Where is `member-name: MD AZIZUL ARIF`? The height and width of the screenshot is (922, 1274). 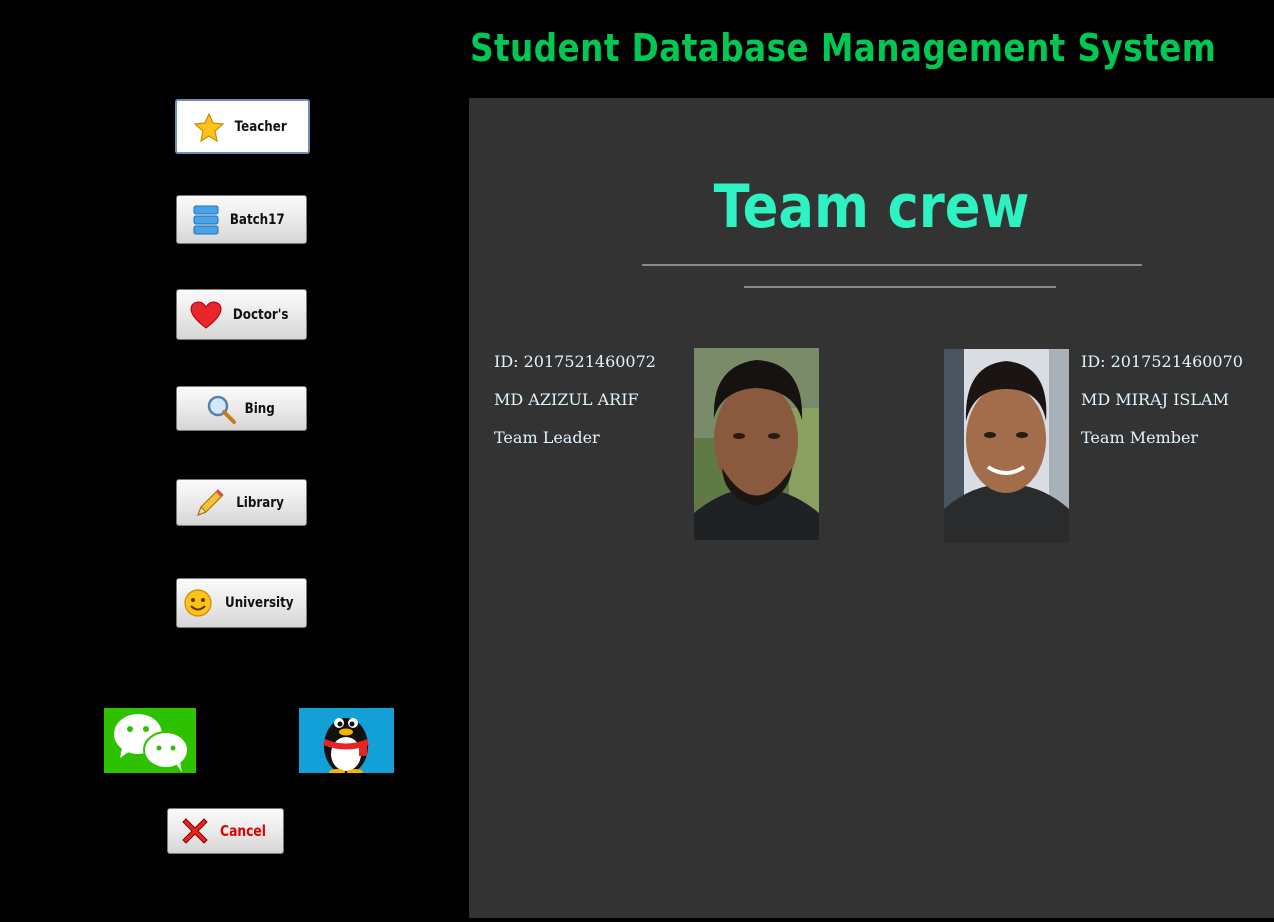 member-name: MD AZIZUL ARIF is located at coordinates (566, 399).